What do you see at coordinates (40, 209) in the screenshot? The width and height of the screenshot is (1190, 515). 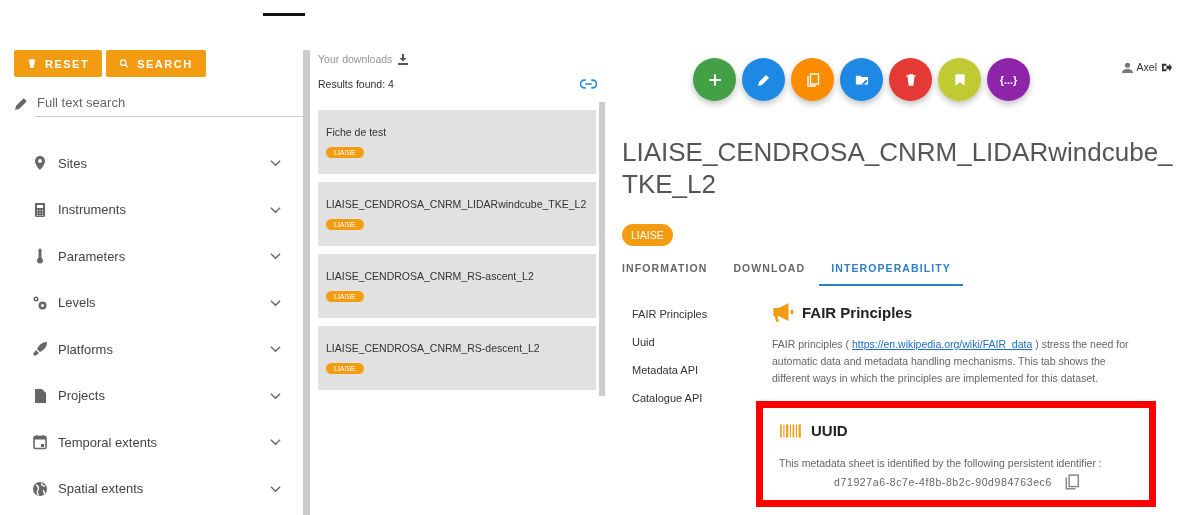 I see `calculator-icon` at bounding box center [40, 209].